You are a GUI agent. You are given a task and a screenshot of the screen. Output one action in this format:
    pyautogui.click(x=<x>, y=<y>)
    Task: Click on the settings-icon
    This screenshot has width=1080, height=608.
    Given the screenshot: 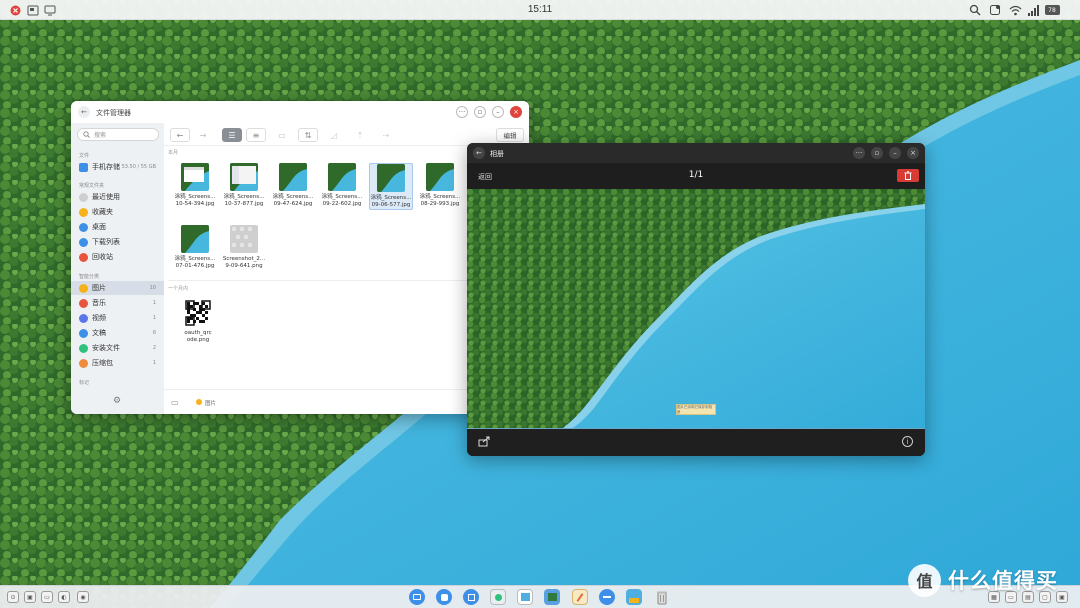 What is the action you would take?
    pyautogui.click(x=607, y=597)
    